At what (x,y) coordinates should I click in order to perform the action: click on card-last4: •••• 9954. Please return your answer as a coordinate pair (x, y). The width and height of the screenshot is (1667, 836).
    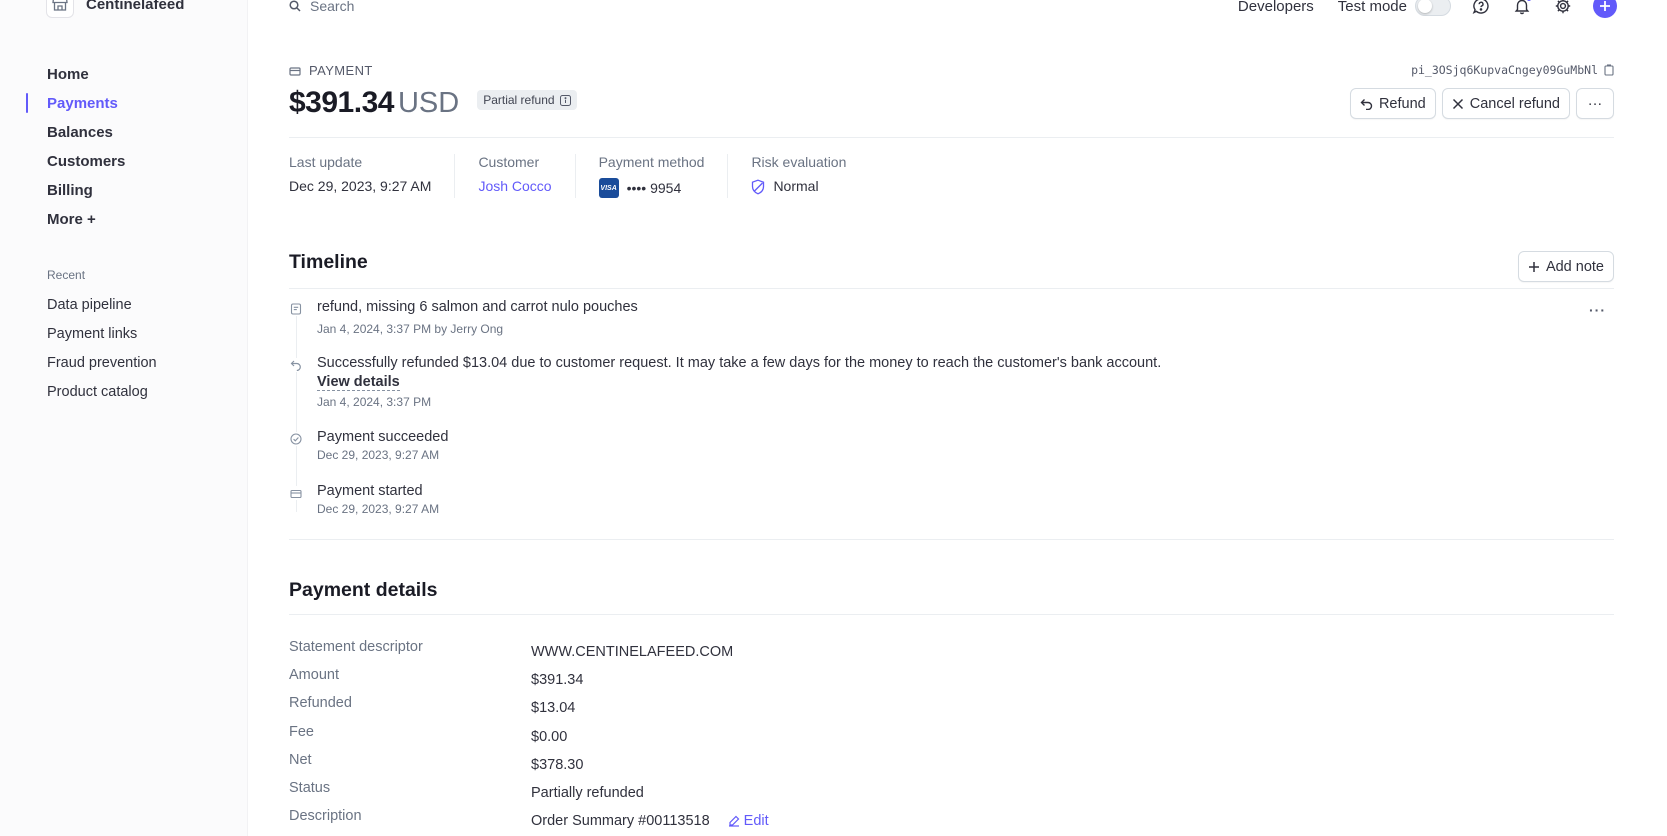
    Looking at the image, I should click on (654, 187).